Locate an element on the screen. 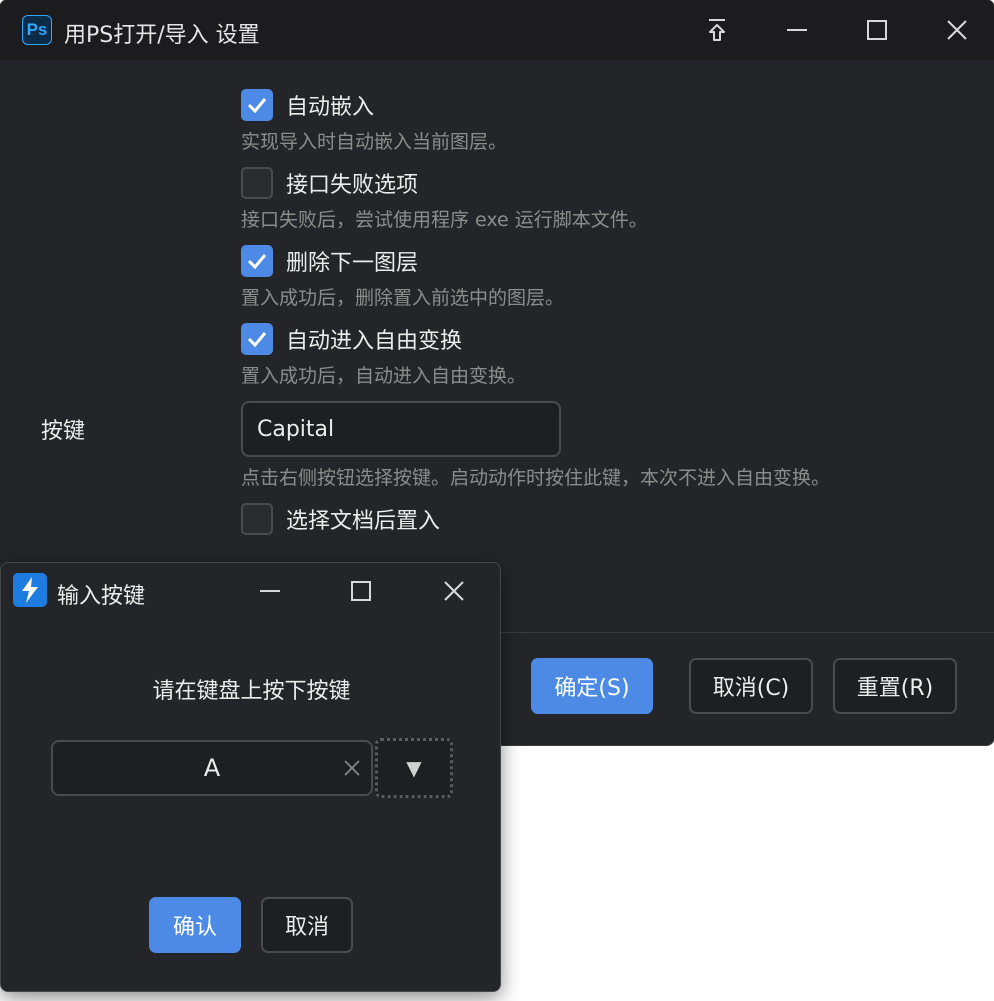 Image resolution: width=994 pixels, height=1001 pixels. dropdown-arrow-icon: ▼ is located at coordinates (414, 768).